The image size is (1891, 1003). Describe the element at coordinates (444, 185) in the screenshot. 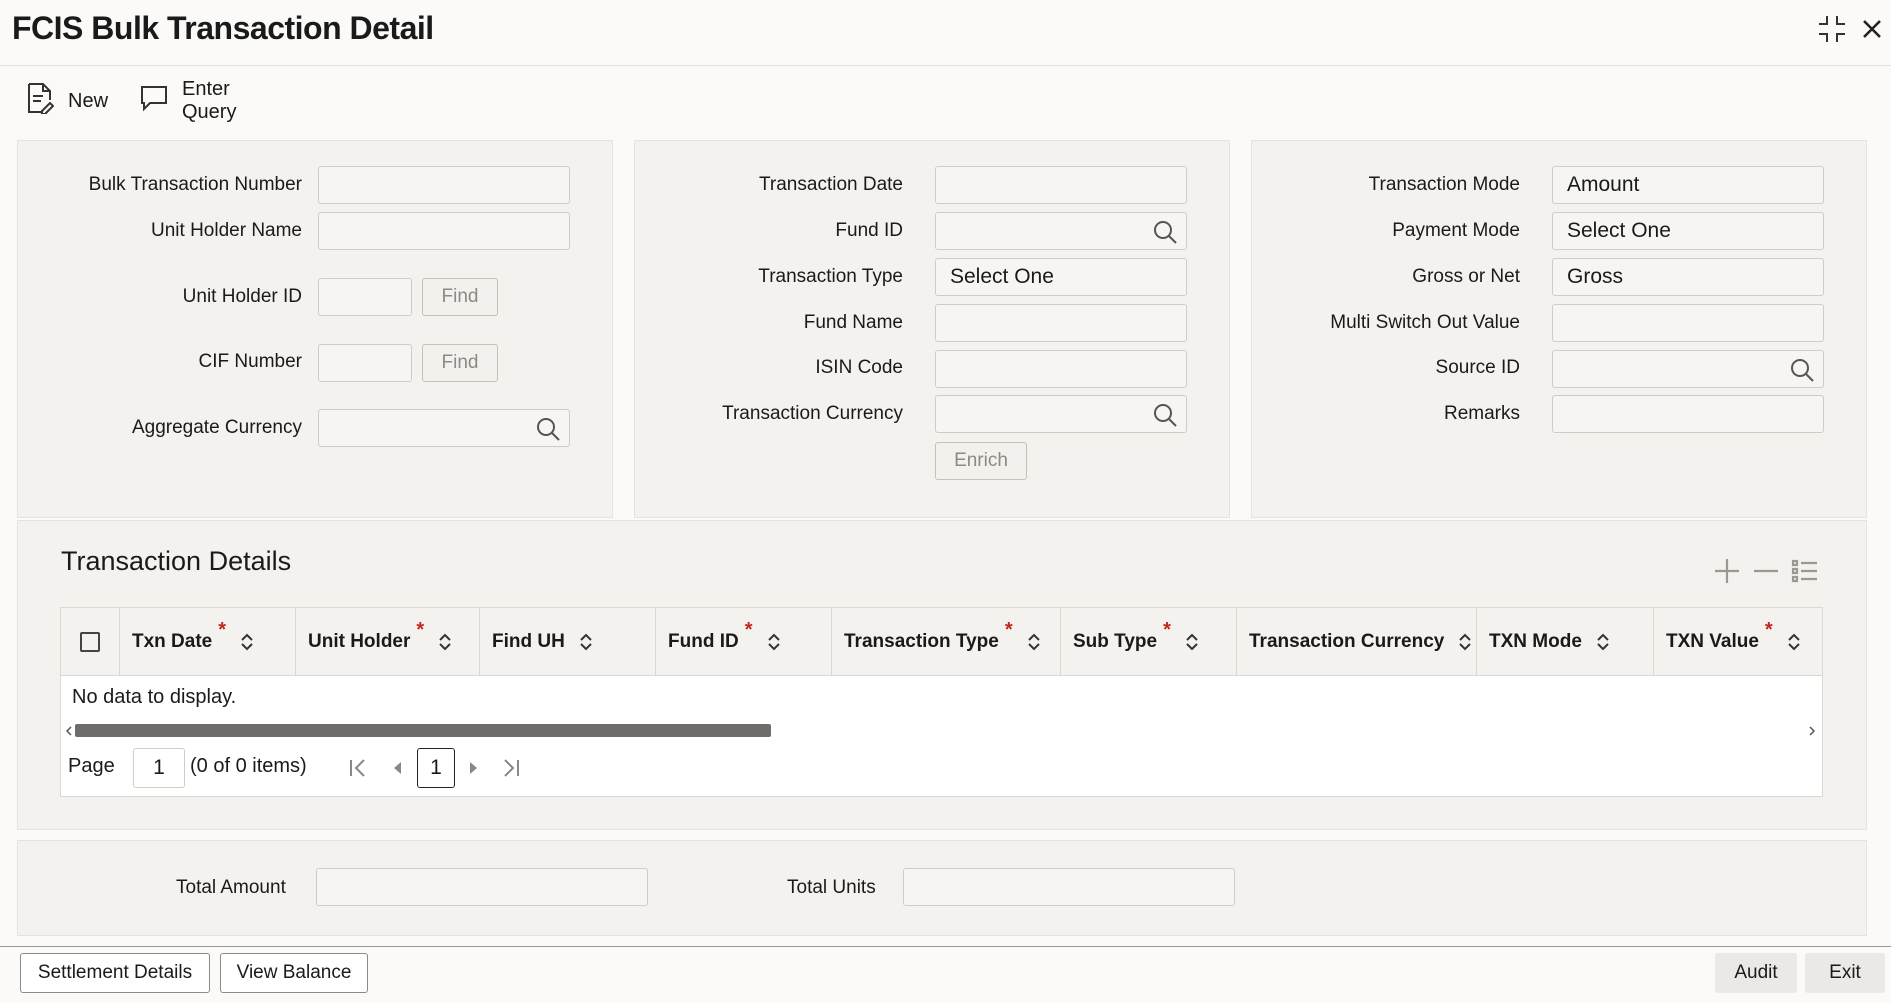

I see `bulk-txn-number-input` at that location.